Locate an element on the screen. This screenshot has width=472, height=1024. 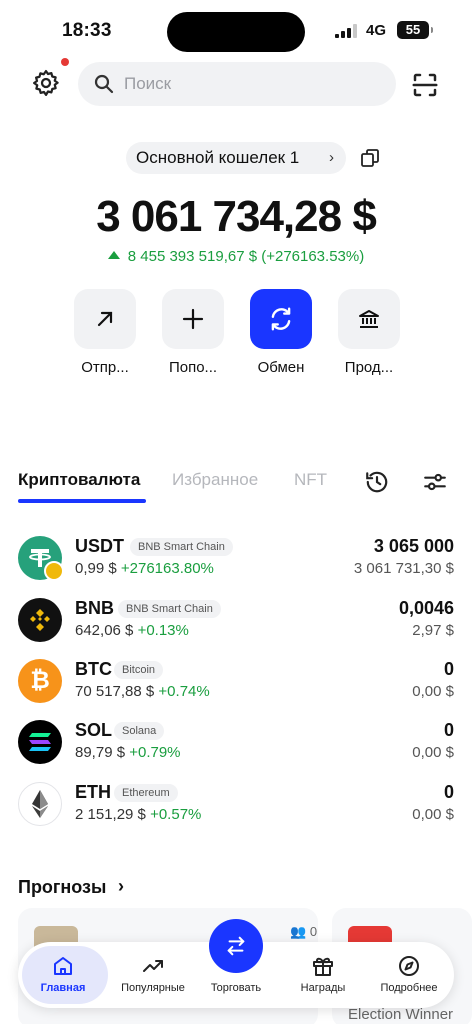
asset-amount: 0,0046 is located at coordinates (426, 608).